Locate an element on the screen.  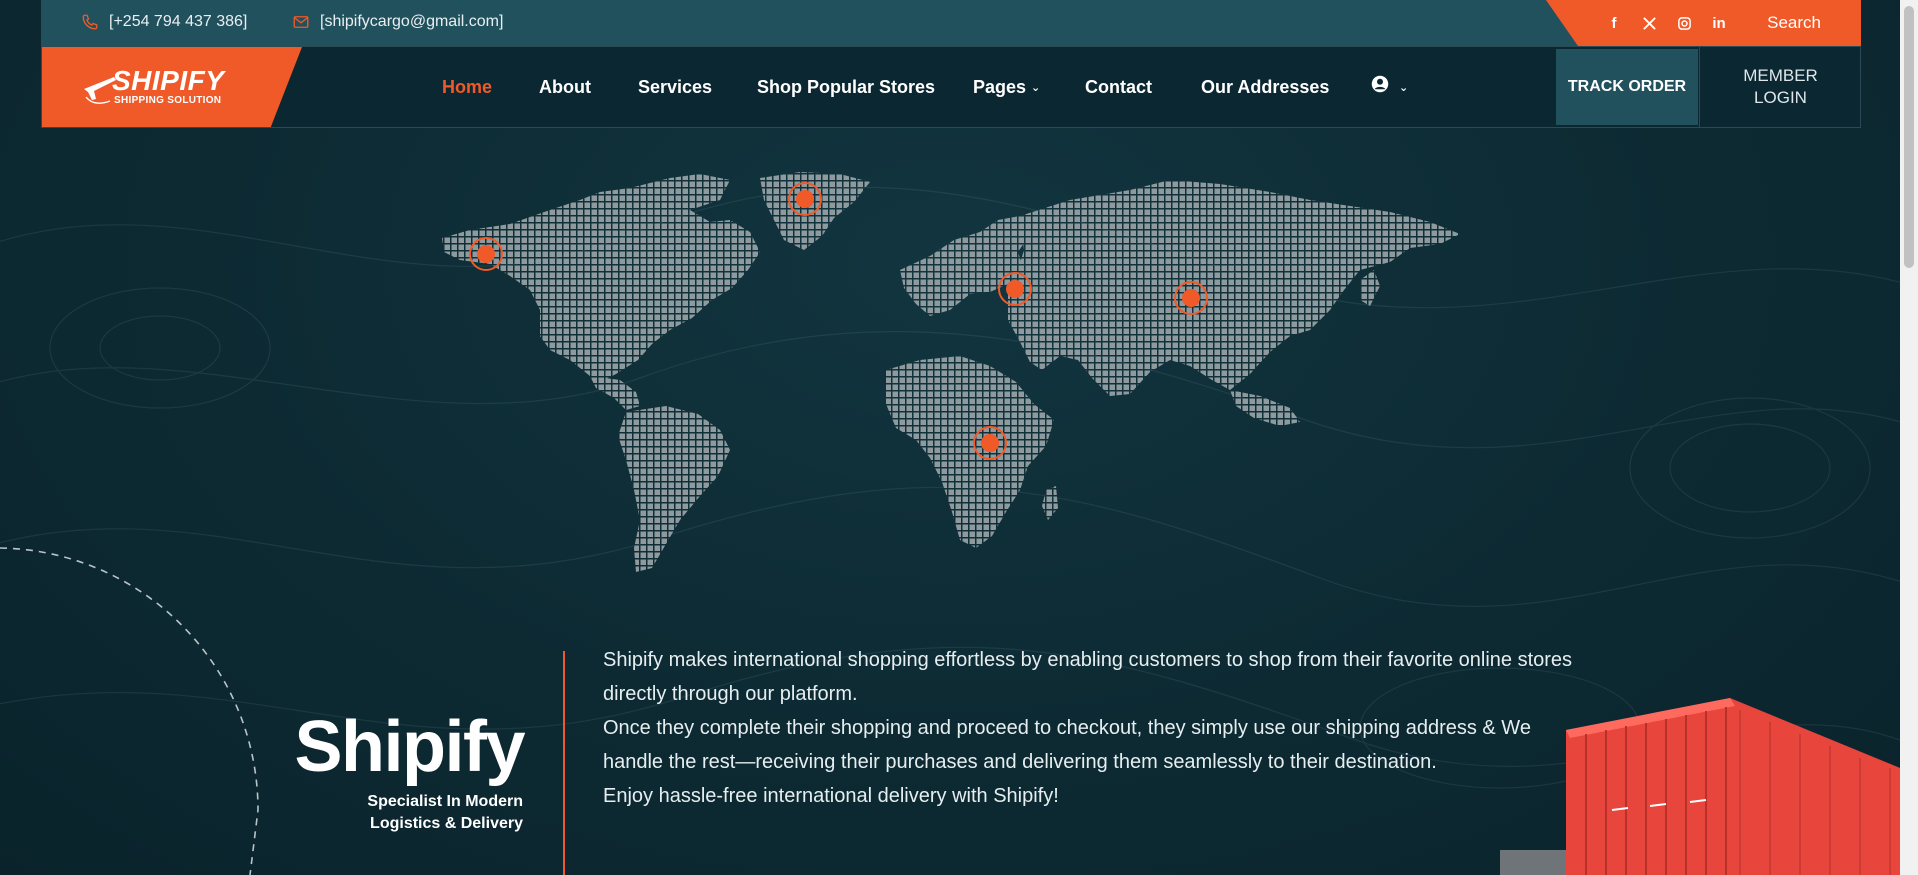
linkedin-icon: in is located at coordinates (1719, 23).